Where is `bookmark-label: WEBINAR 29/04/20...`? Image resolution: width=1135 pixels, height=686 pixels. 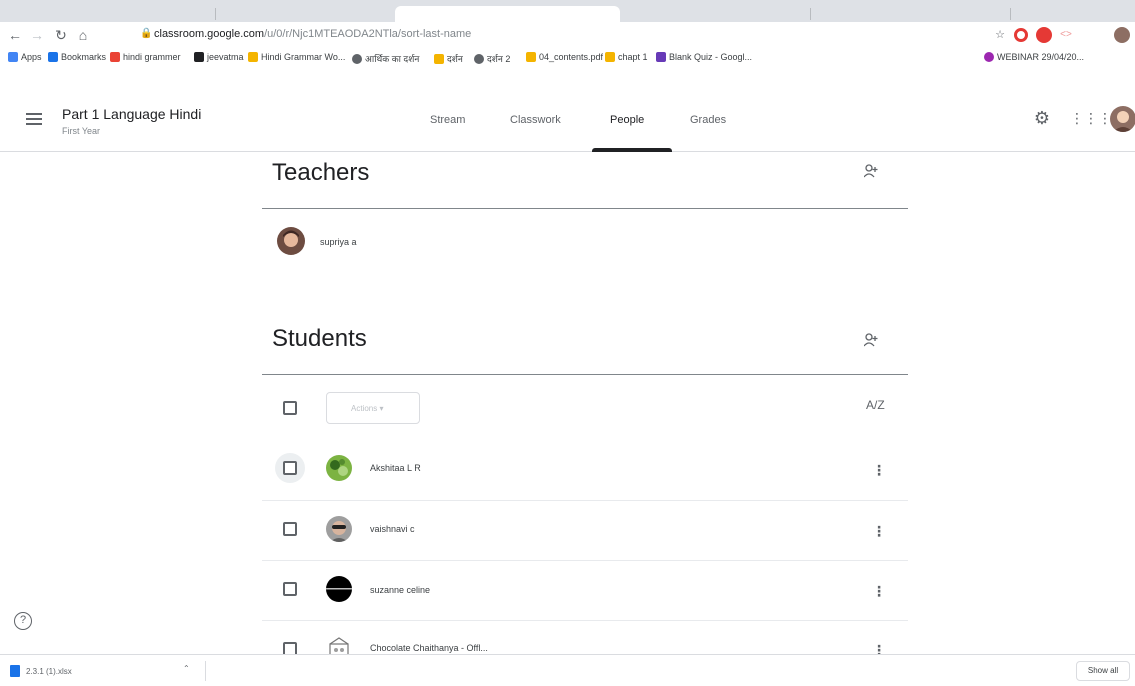
bookmark-label: WEBINAR 29/04/20... is located at coordinates (1041, 57).